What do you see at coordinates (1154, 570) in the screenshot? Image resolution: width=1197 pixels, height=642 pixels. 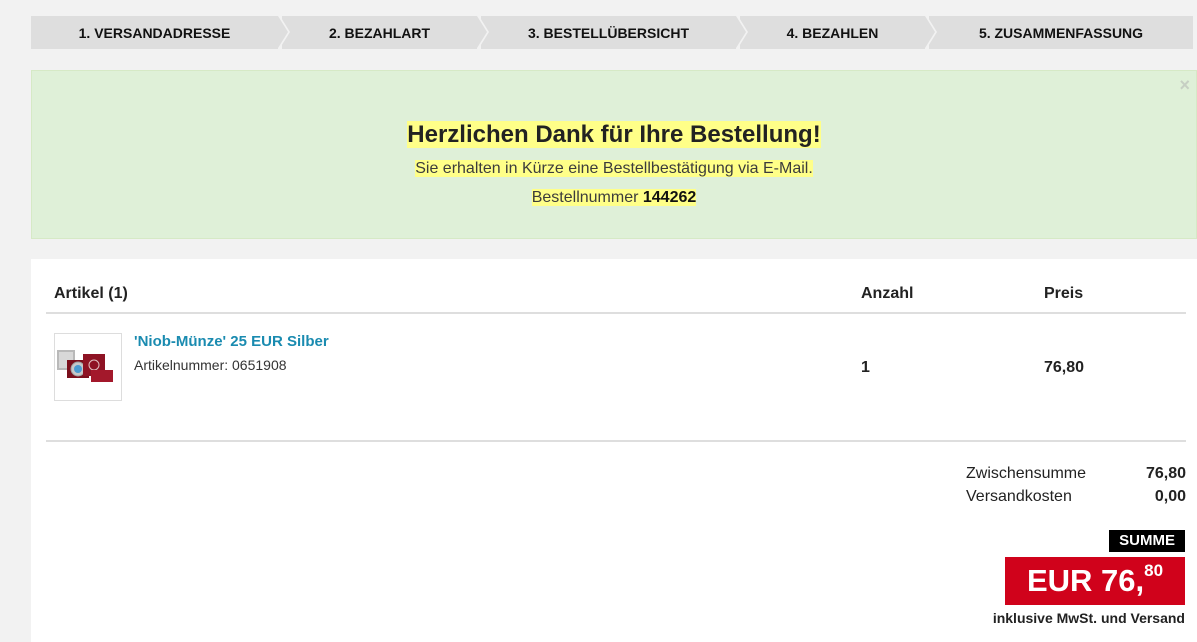 I see `sum-total-cents: 80` at bounding box center [1154, 570].